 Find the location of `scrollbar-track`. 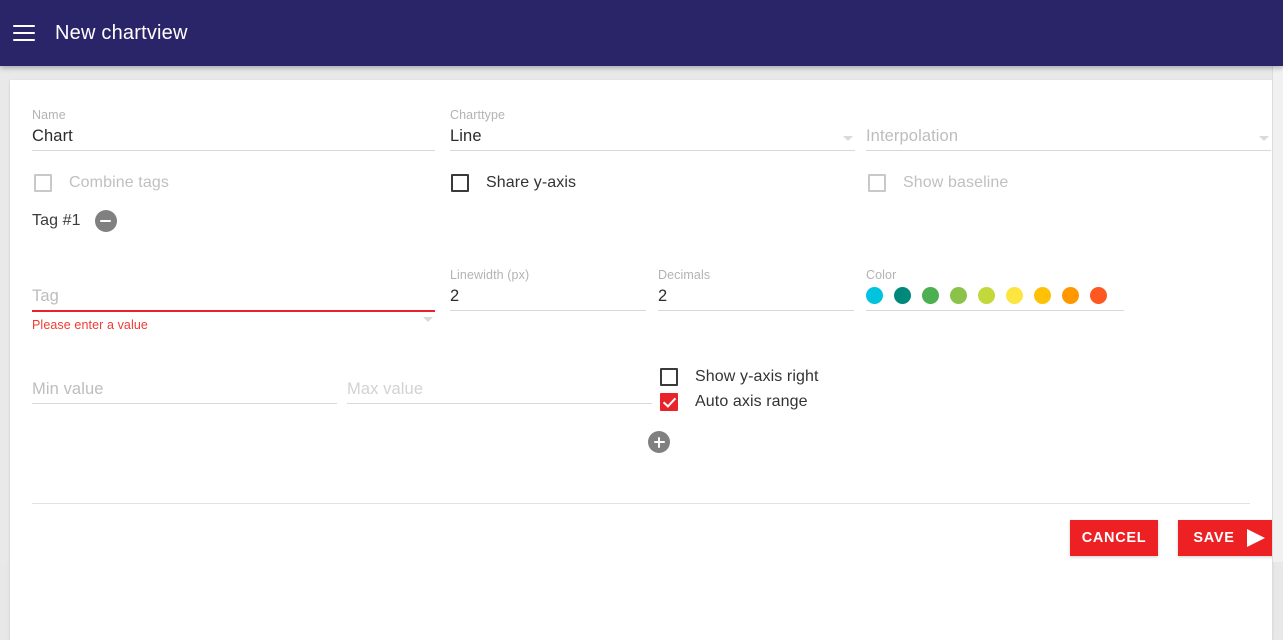

scrollbar-track is located at coordinates (1277, 314).